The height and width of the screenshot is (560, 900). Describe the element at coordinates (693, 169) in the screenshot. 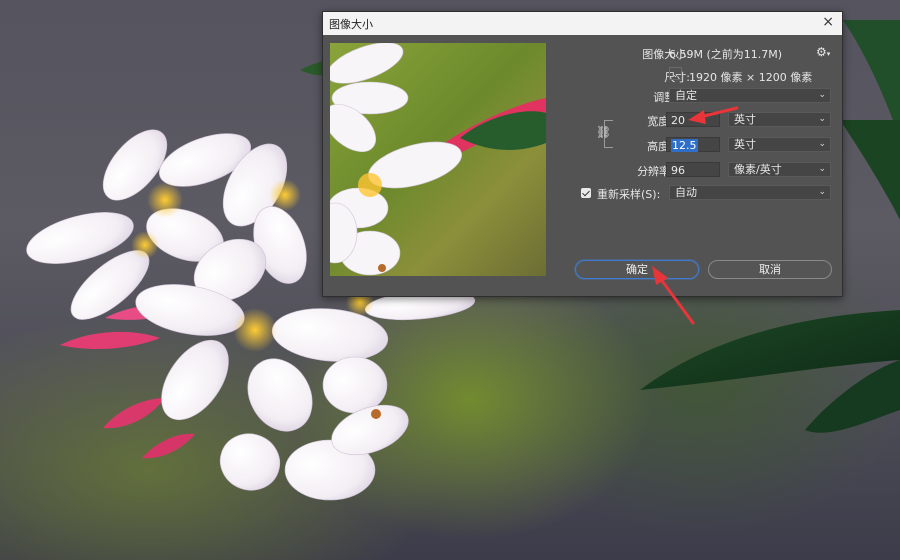

I see `resolution-input: 96` at that location.